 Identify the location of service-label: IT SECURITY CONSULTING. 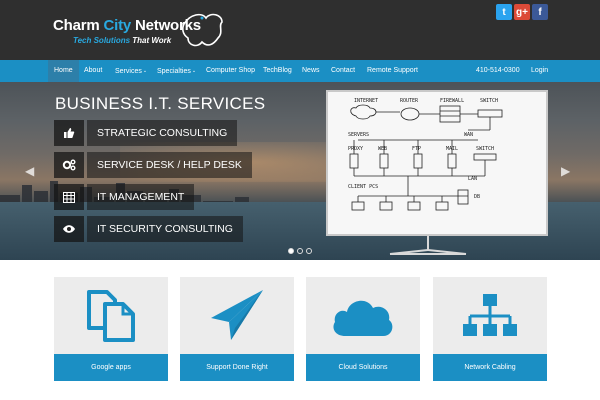
(165, 229).